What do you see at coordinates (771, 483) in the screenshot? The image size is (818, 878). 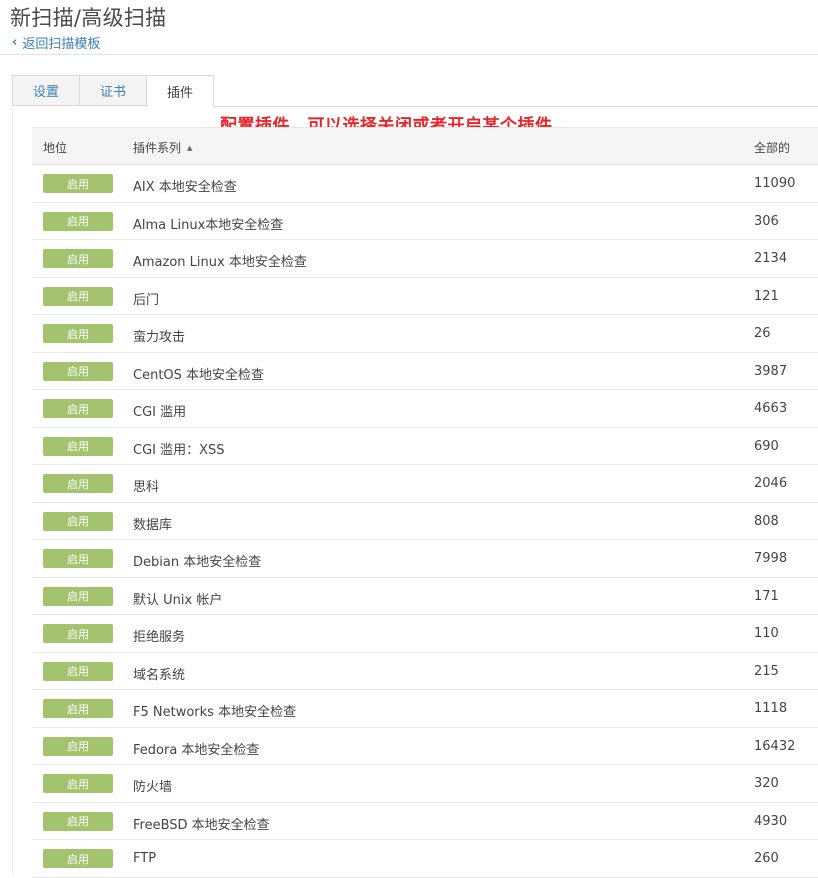 I see `plugin-count: 2046` at bounding box center [771, 483].